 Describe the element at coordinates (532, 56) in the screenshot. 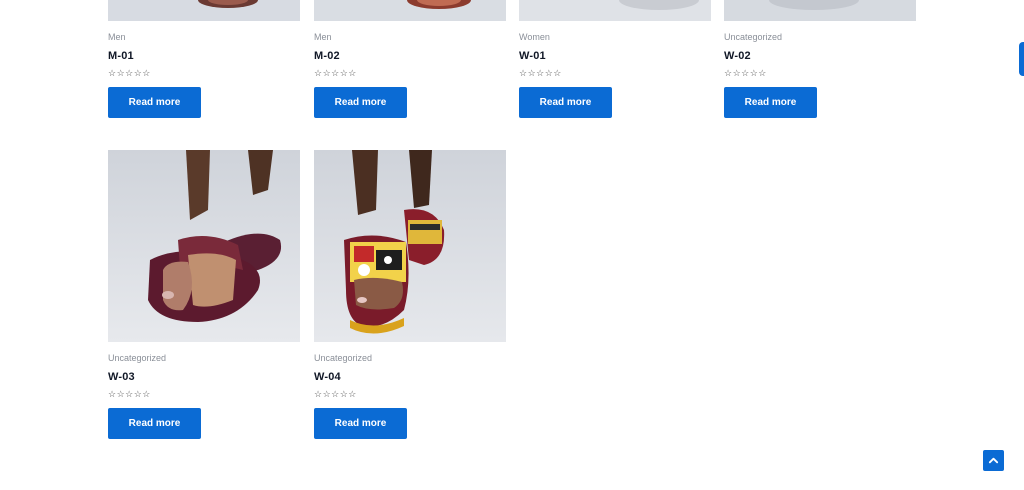

I see `product-title: W-01` at that location.